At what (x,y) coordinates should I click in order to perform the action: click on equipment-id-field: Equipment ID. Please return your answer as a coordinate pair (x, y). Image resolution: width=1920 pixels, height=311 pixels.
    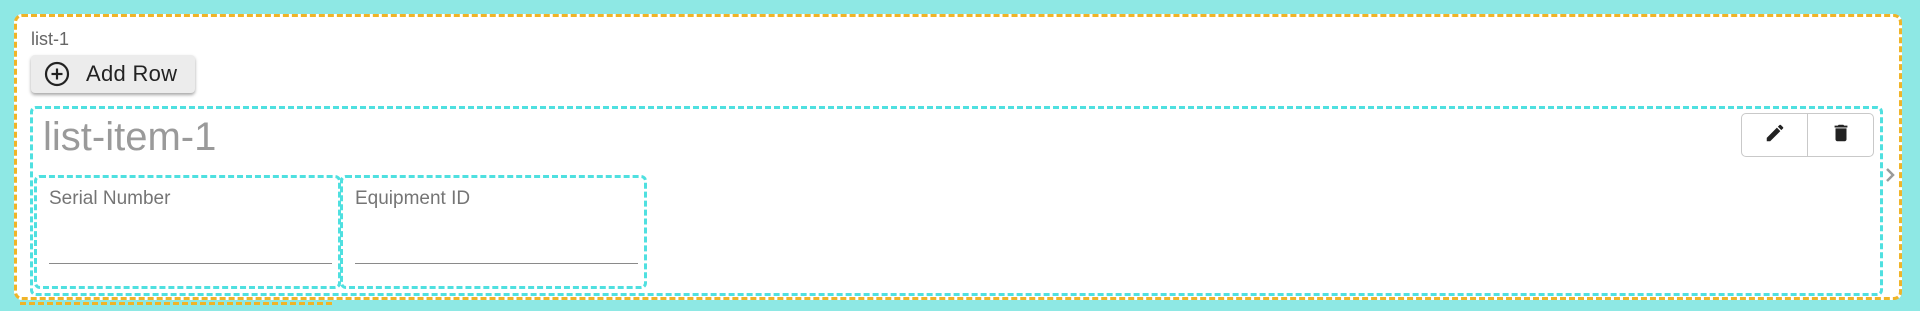
    Looking at the image, I should click on (493, 232).